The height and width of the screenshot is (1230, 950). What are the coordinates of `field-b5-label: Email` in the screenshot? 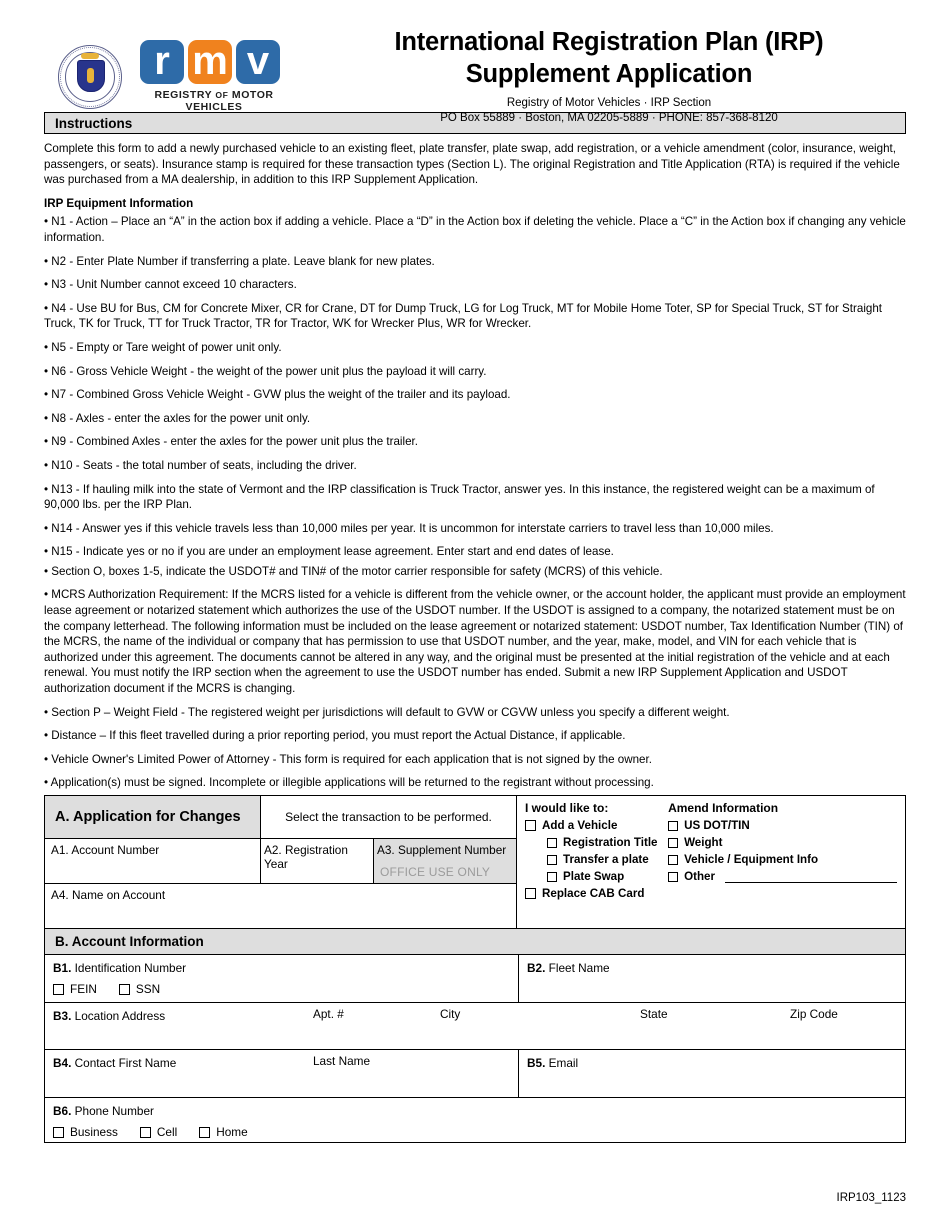 It's located at (563, 1063).